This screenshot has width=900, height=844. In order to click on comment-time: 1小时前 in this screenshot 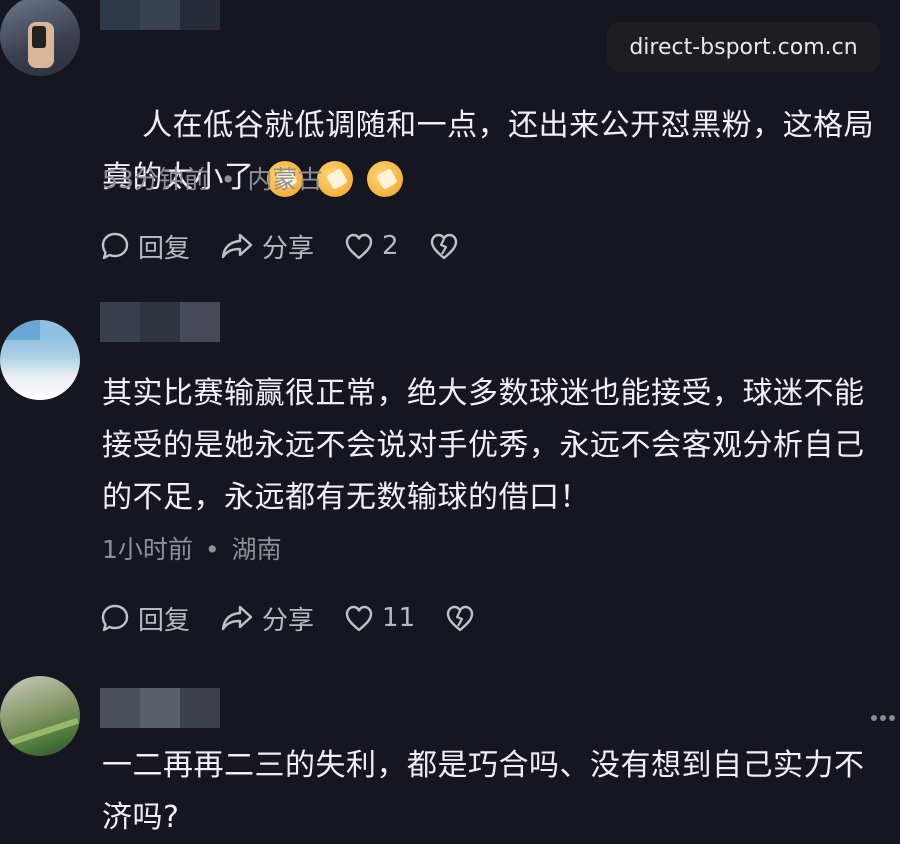, I will do `click(147, 549)`.